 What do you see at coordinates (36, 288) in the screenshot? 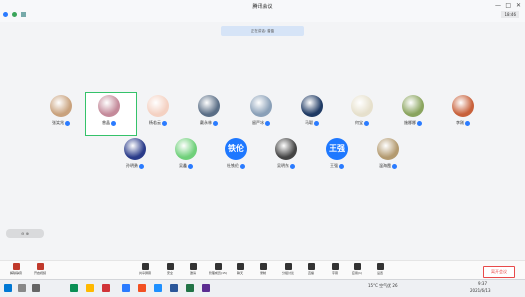
I see `taskview-icon` at bounding box center [36, 288].